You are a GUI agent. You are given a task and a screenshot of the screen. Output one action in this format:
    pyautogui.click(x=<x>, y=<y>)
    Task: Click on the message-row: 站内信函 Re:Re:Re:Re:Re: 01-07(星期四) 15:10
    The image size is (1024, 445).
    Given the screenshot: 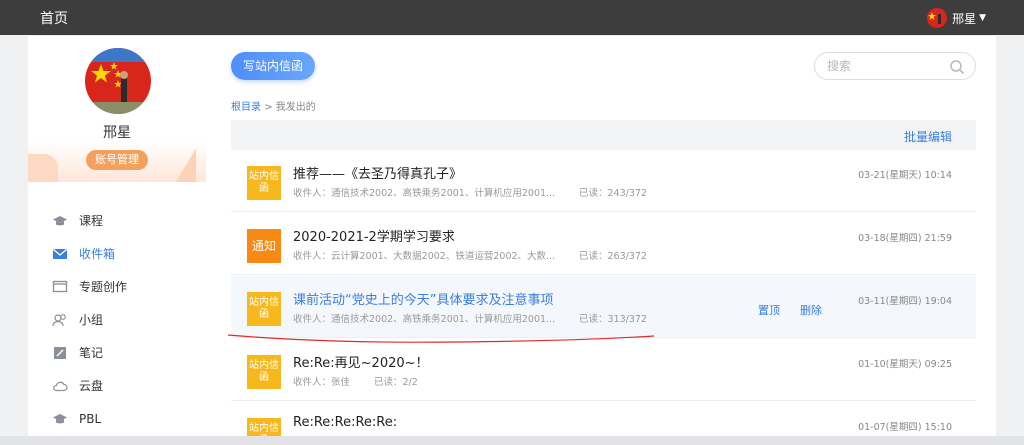 What is the action you would take?
    pyautogui.click(x=603, y=419)
    